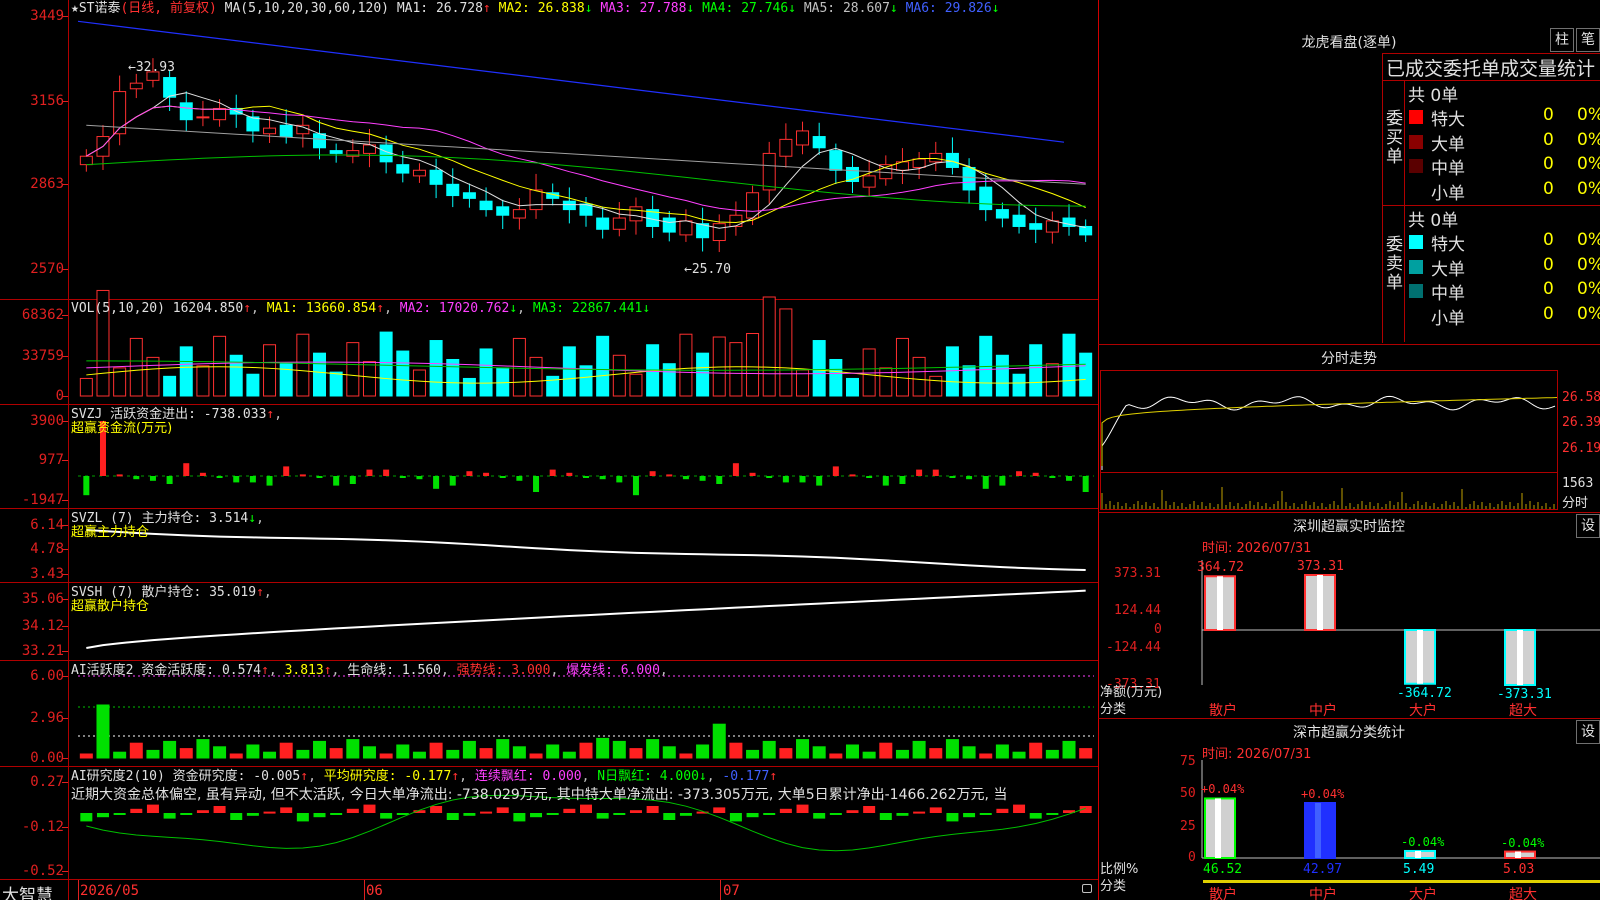 This screenshot has height=900, width=1600. What do you see at coordinates (1320, 566) in the screenshot?
I see `bar-value-label: 373.31` at bounding box center [1320, 566].